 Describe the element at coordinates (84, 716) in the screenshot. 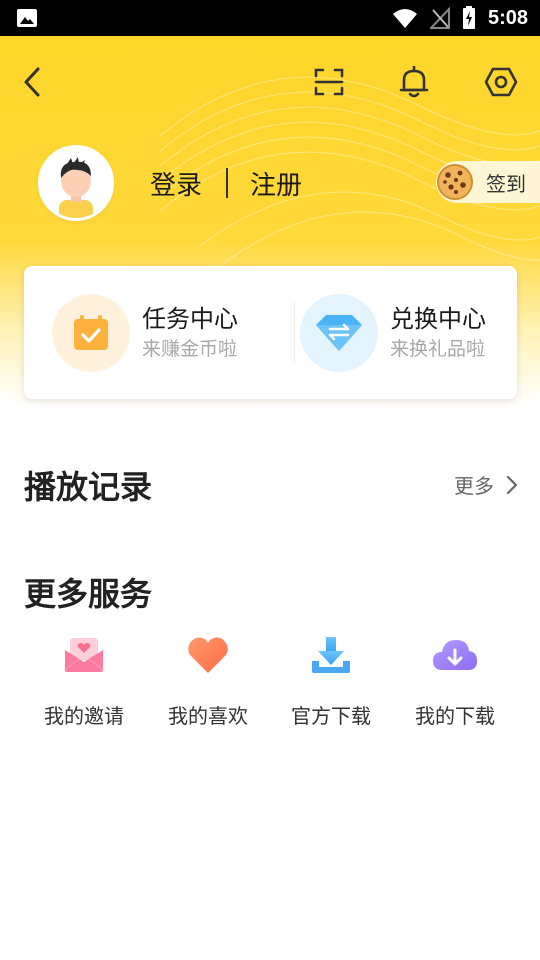

I see `service-label: 我的邀请` at that location.